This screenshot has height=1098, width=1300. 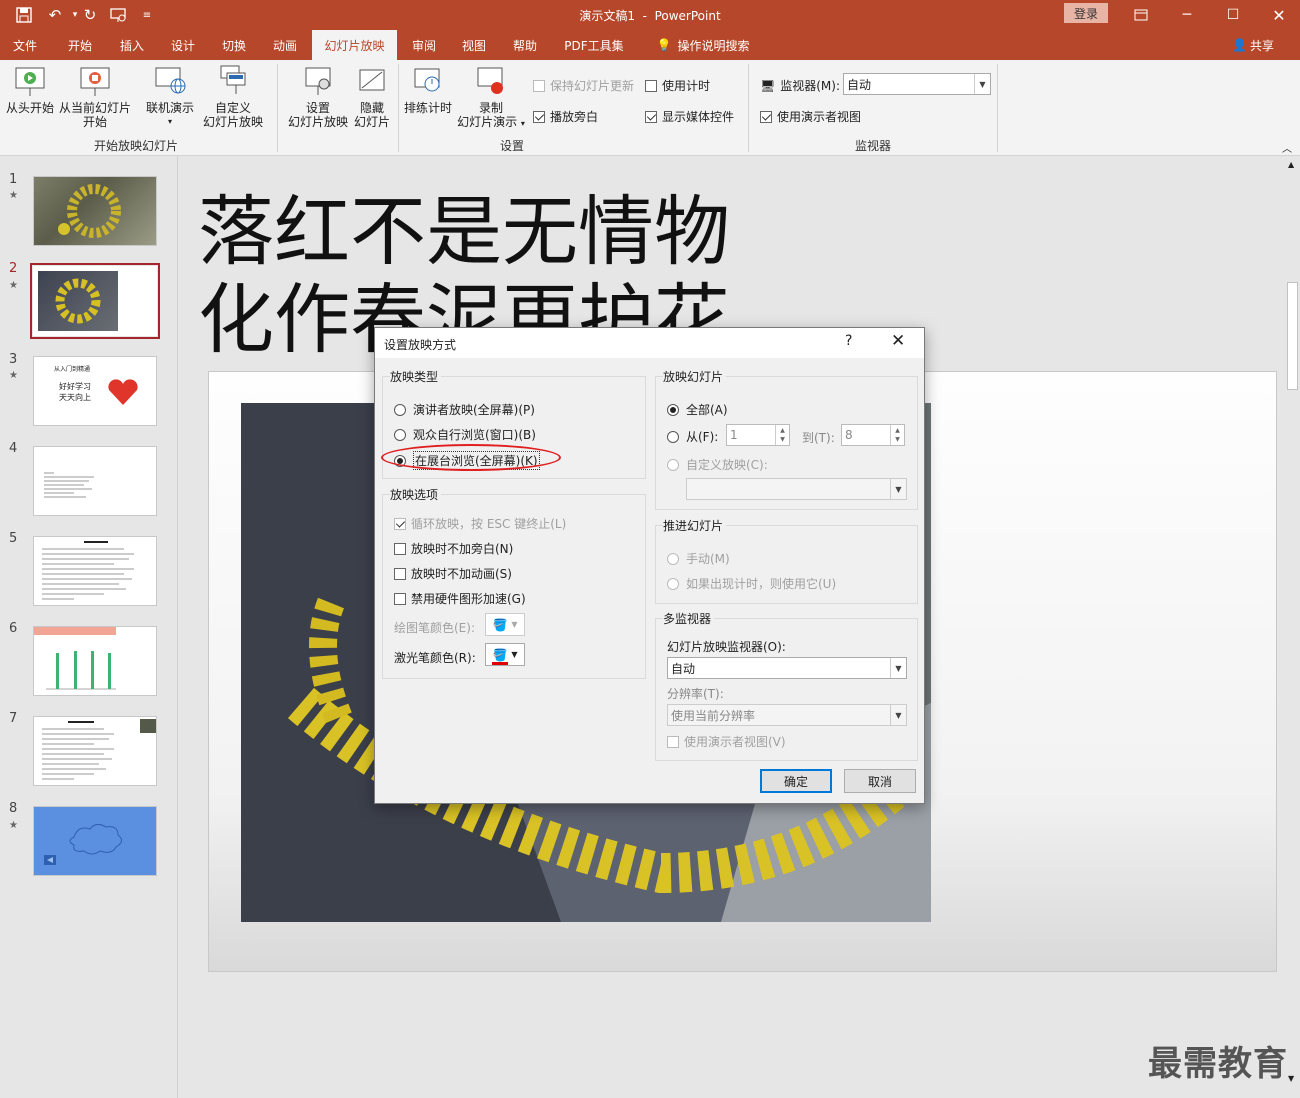 I want to click on show-media-controls-checkbox: 显示媒体控件, so click(x=689, y=116).